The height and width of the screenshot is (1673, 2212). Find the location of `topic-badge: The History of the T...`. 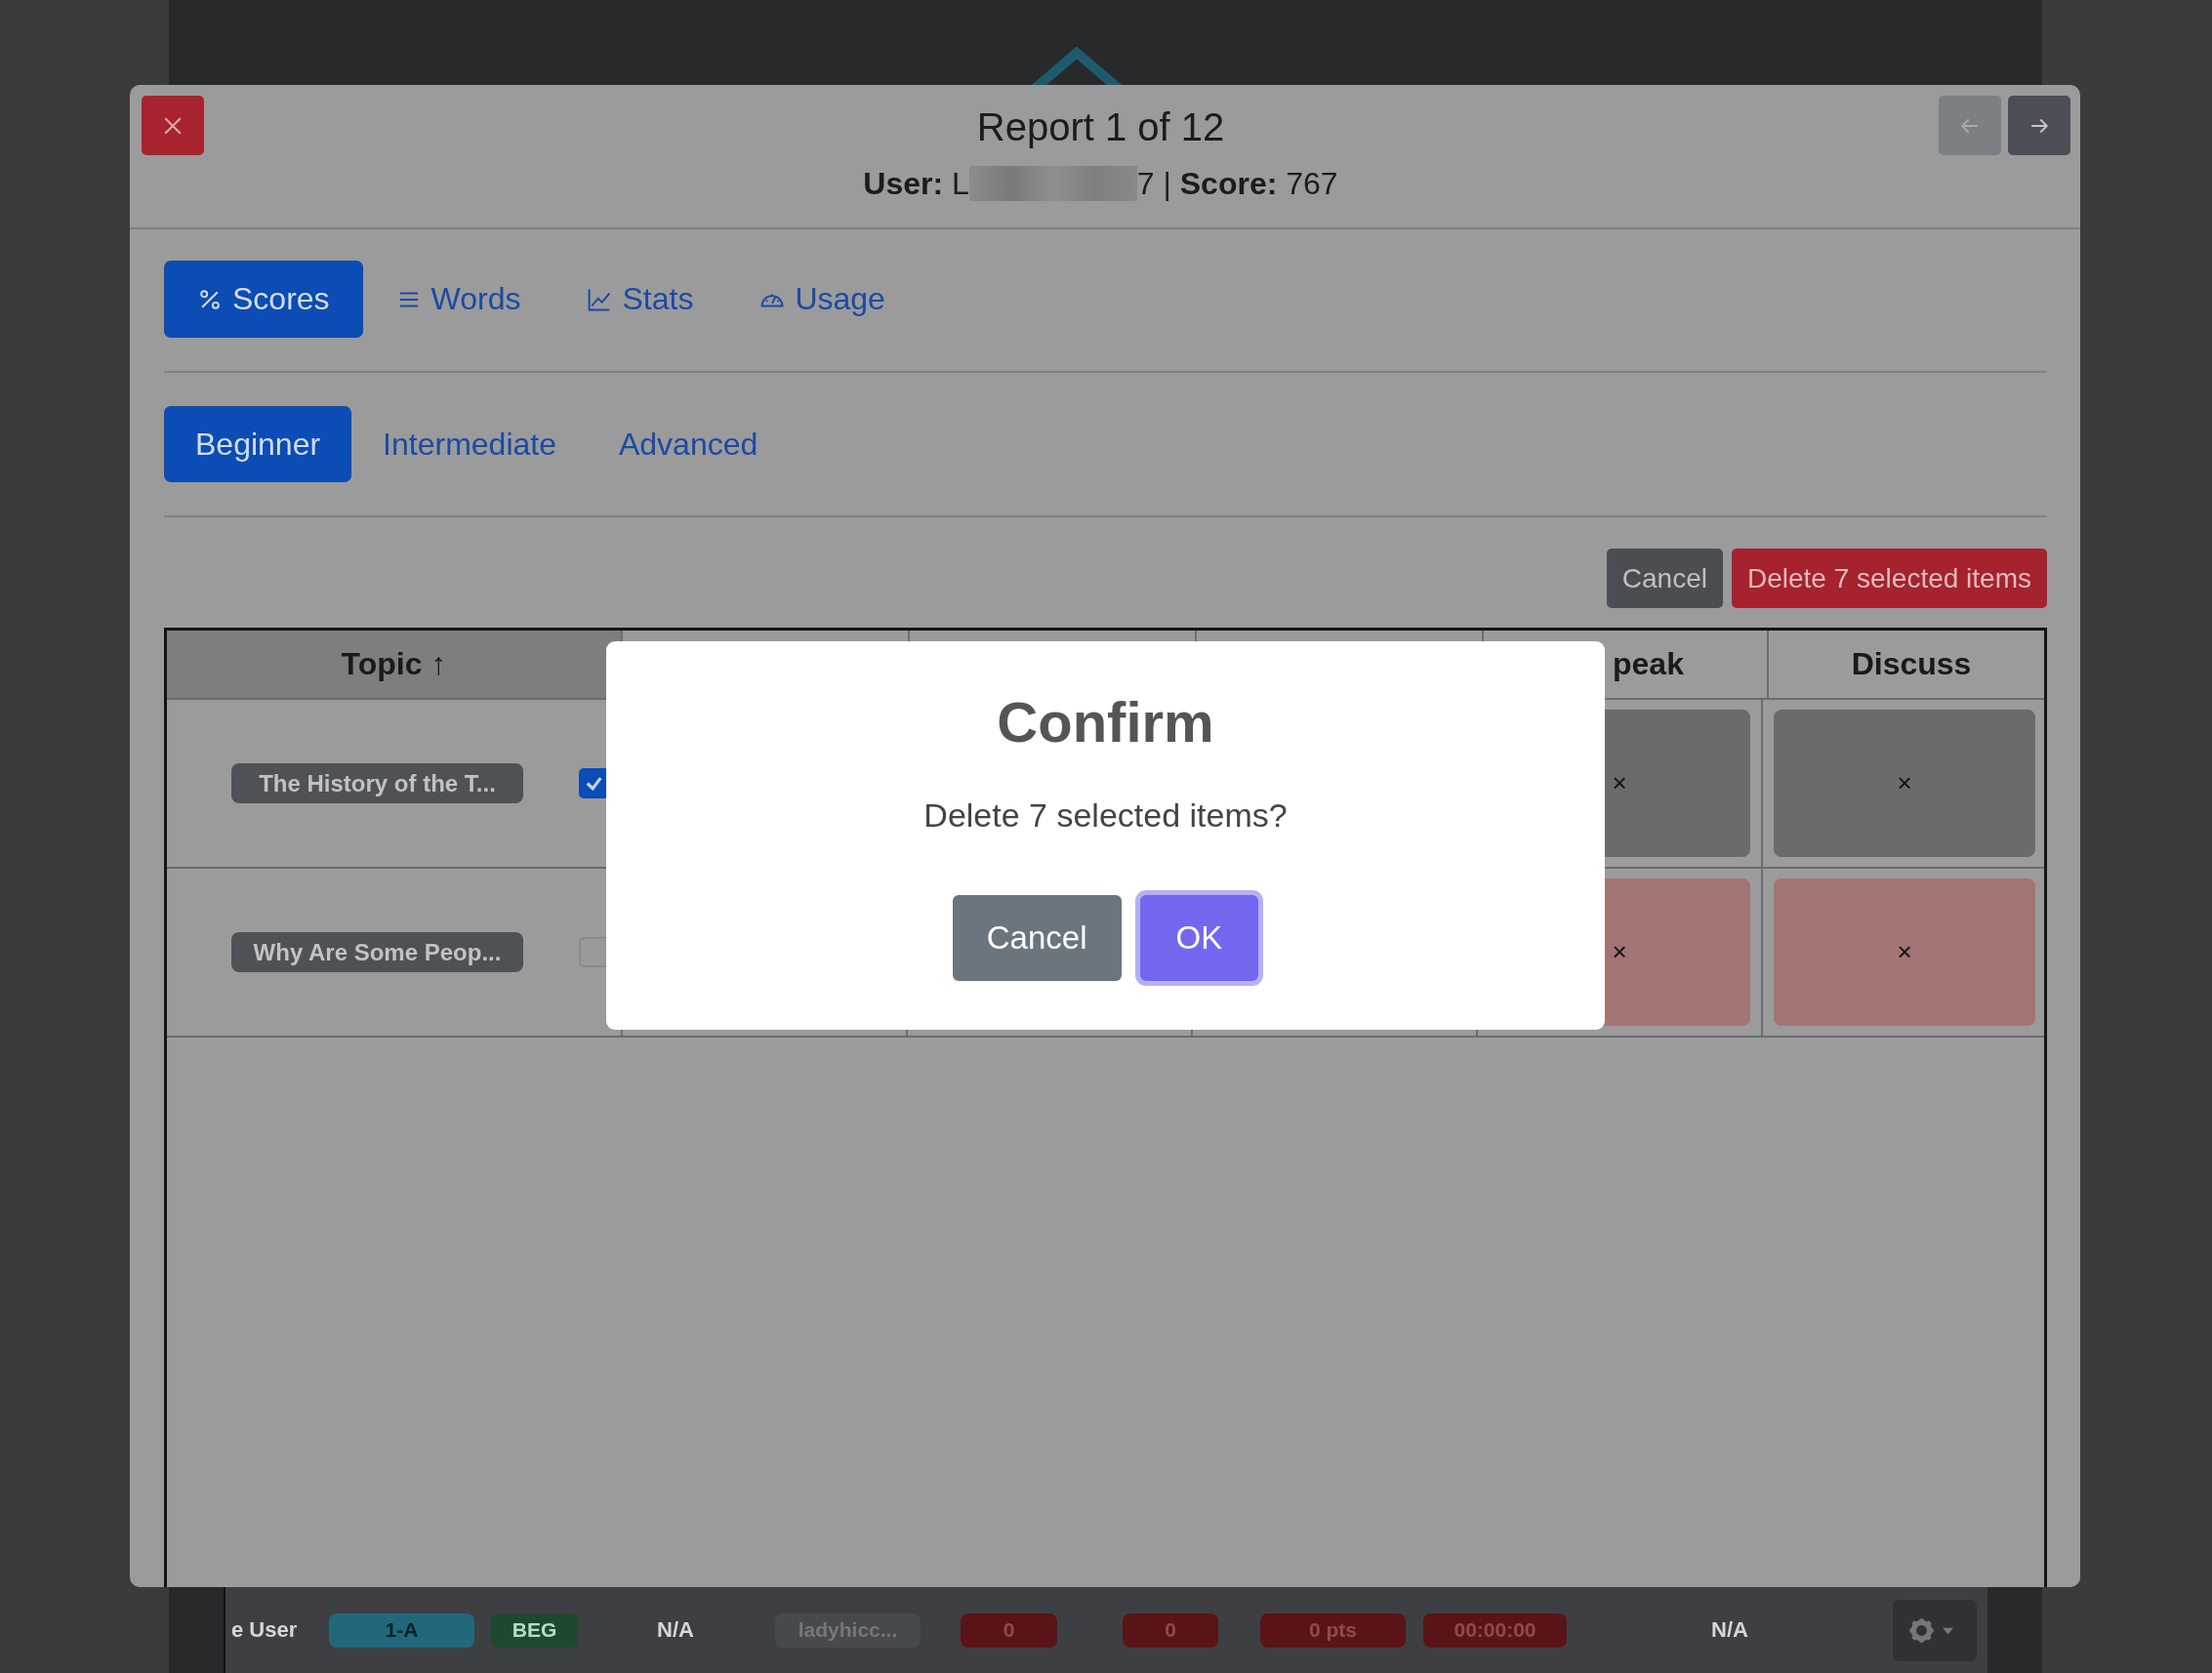

topic-badge: The History of the T... is located at coordinates (377, 783).